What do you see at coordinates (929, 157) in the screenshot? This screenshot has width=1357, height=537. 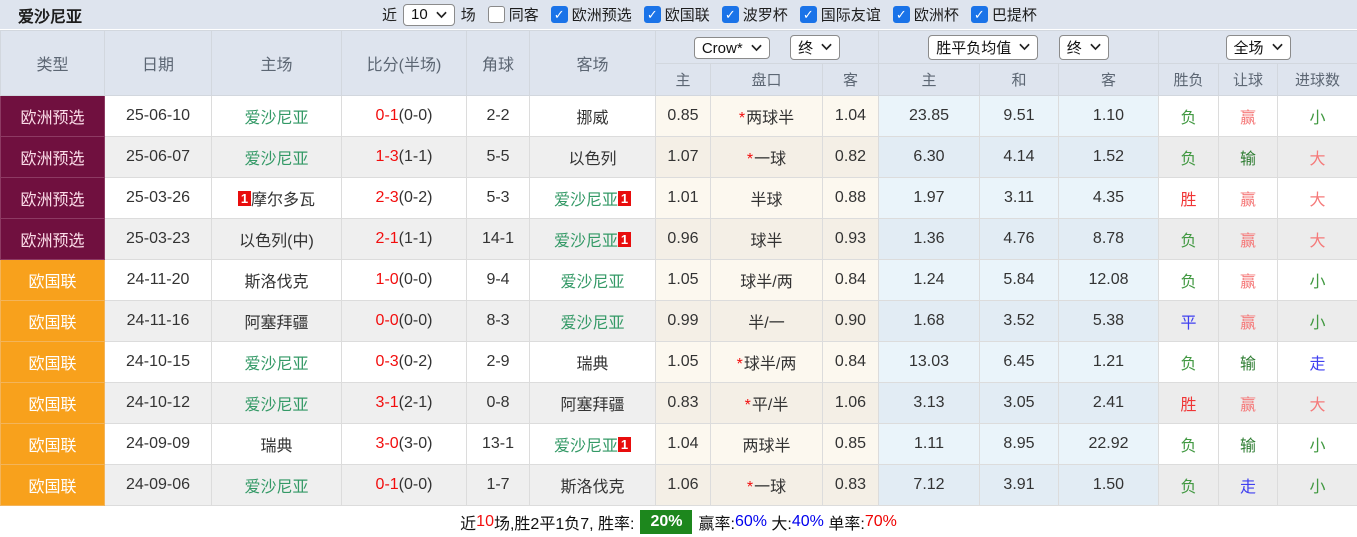 I see `avg-win-cell: 6.30` at bounding box center [929, 157].